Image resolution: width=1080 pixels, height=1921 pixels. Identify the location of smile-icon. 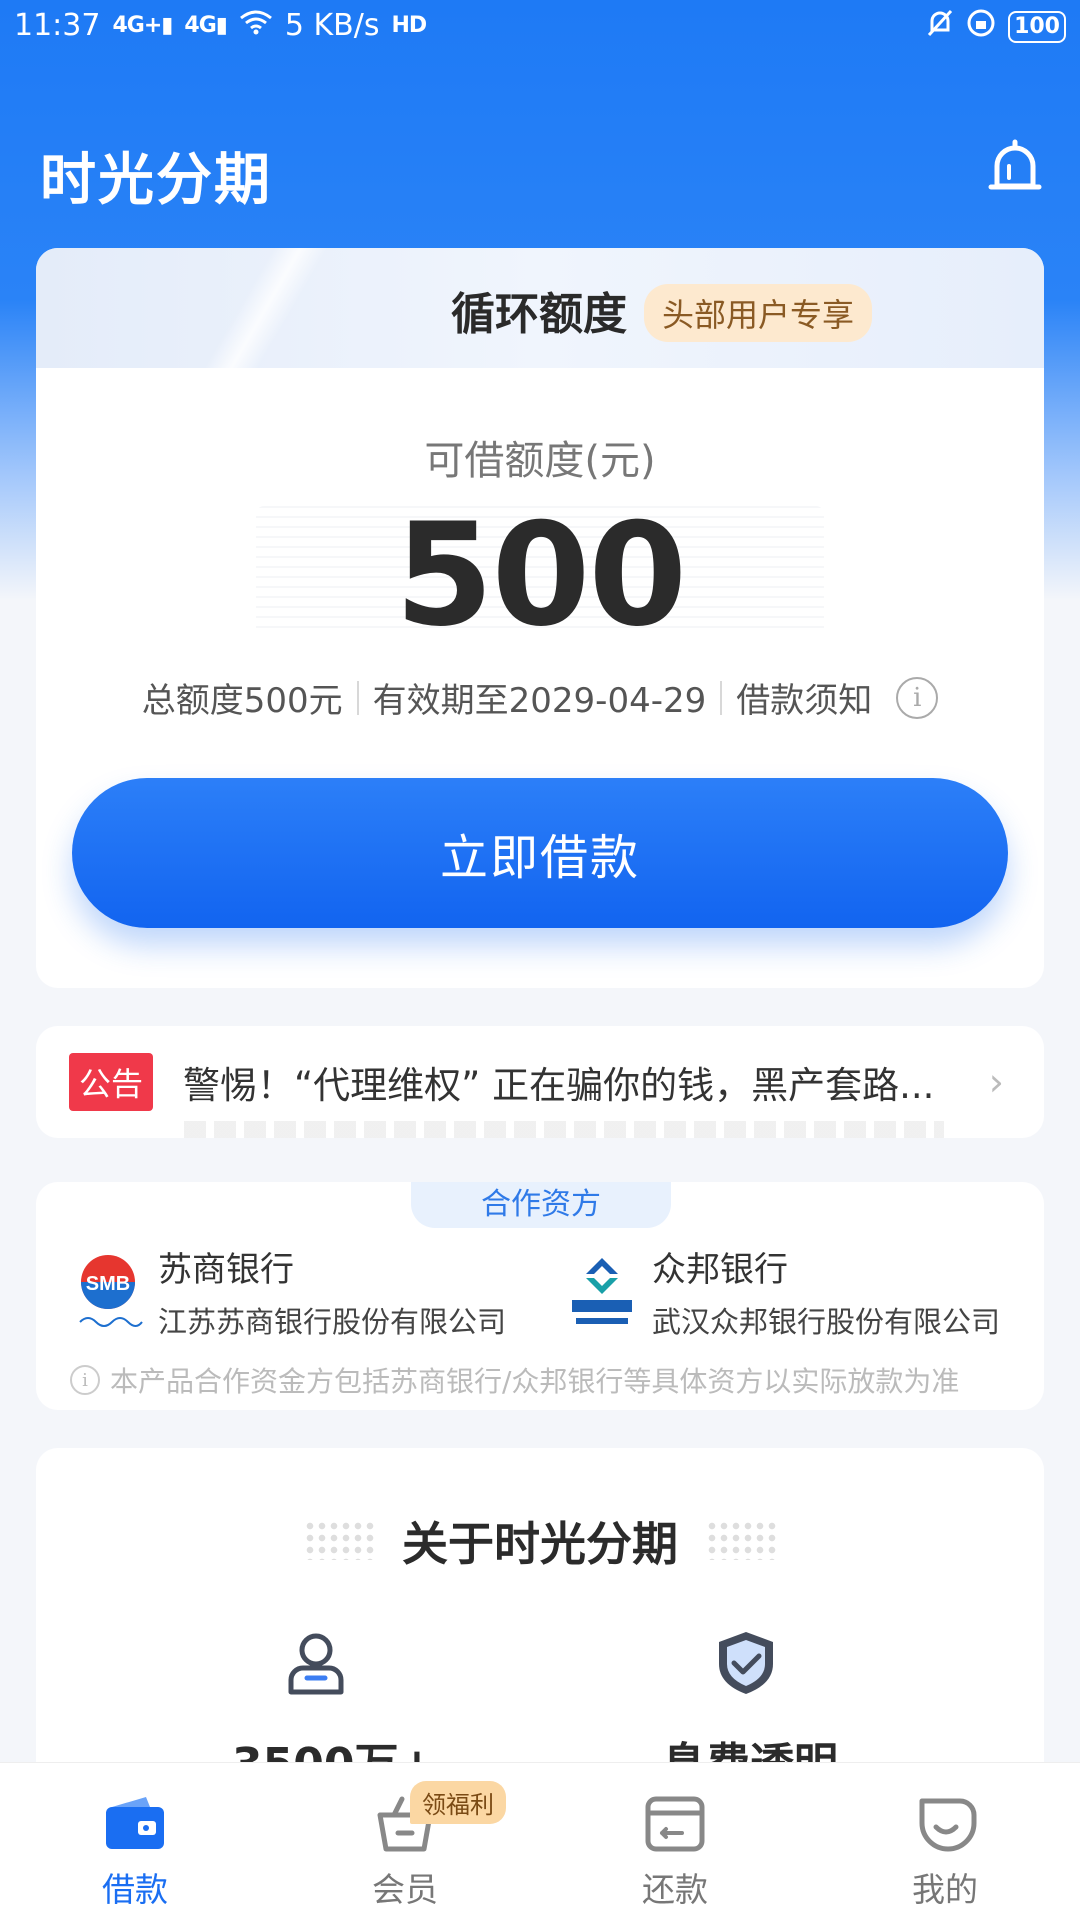
(948, 1825).